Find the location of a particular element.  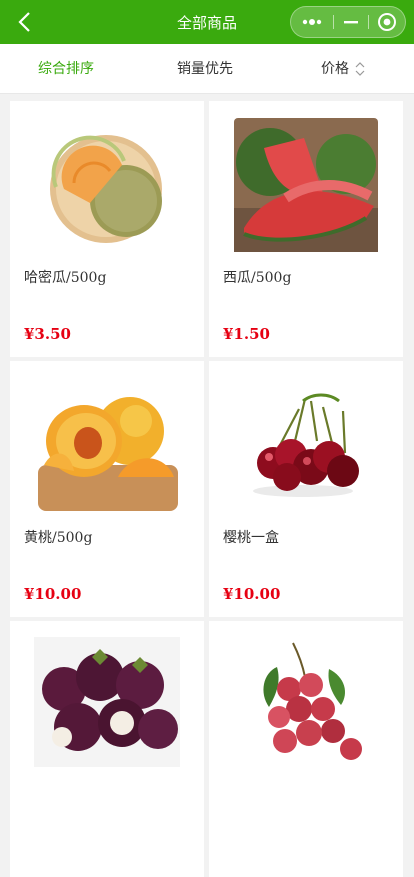

mini-program-capsule is located at coordinates (348, 22).